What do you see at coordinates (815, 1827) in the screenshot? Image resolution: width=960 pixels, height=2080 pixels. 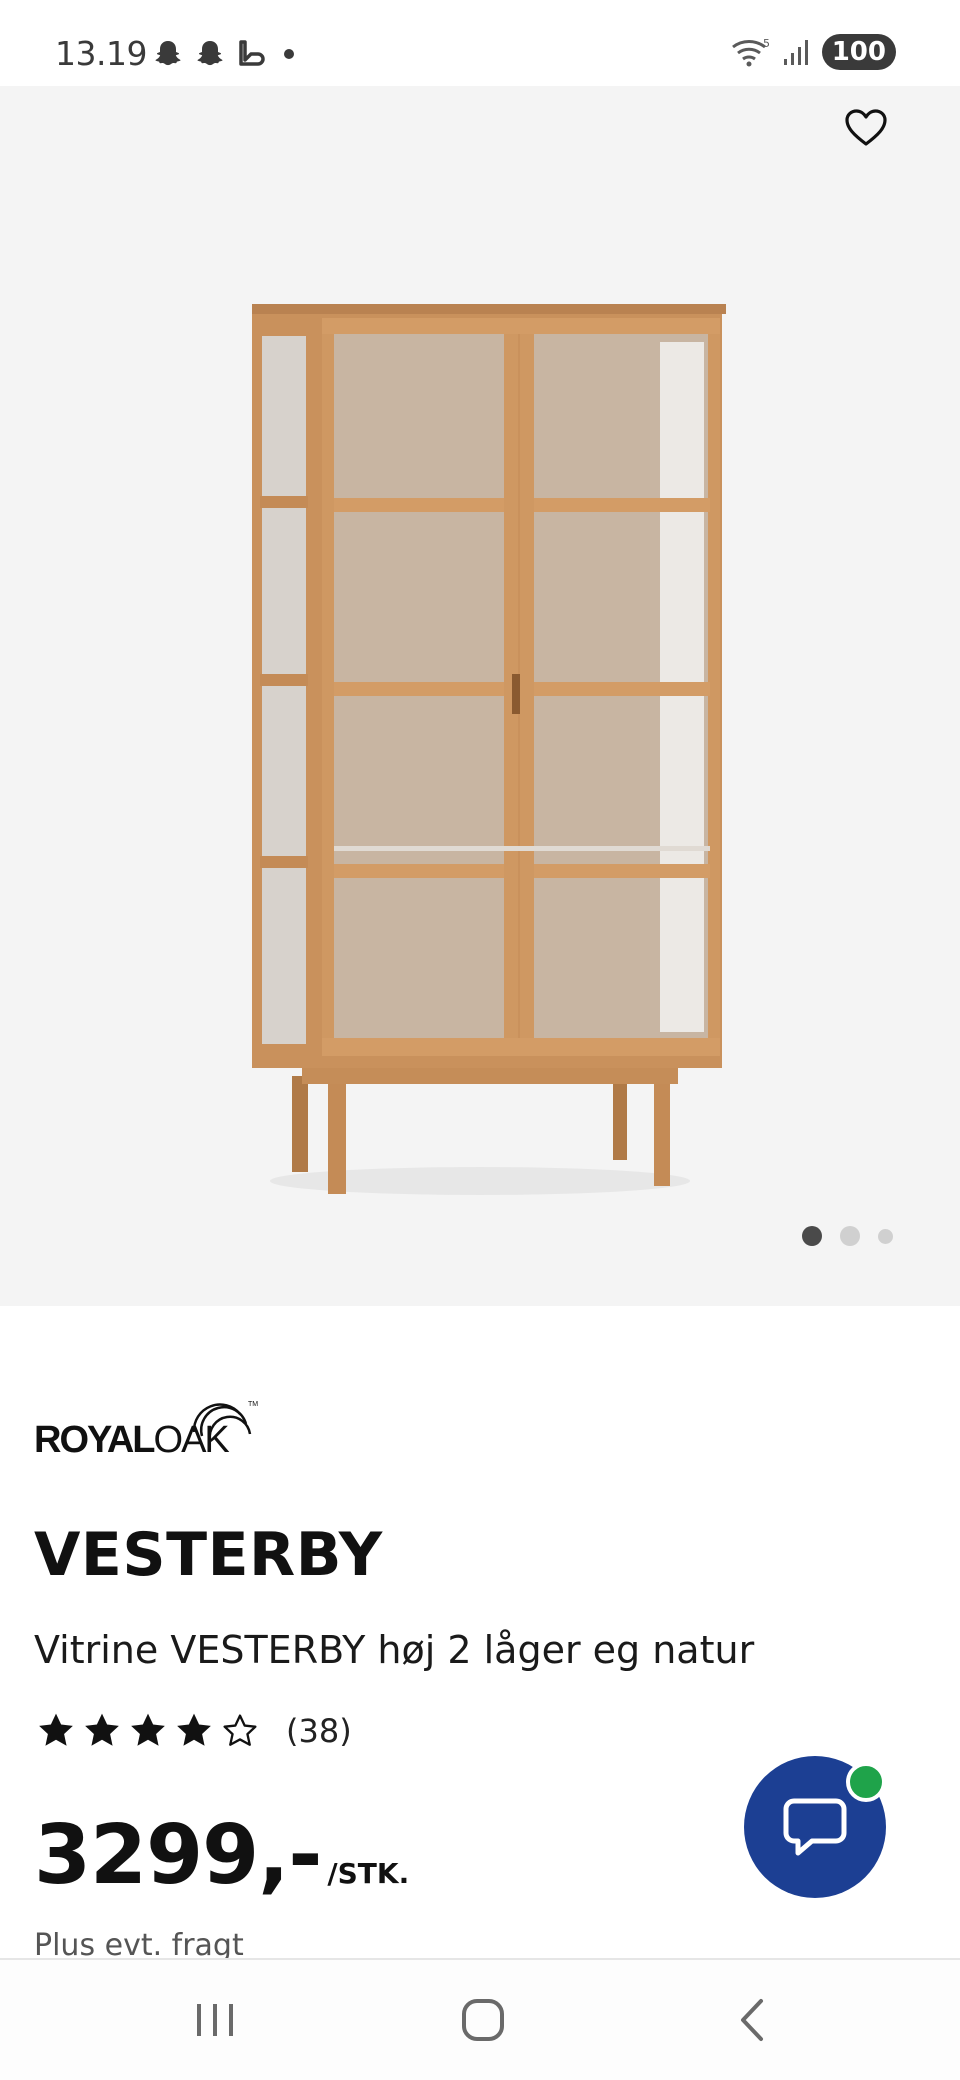 I see `chat-bubble-icon` at bounding box center [815, 1827].